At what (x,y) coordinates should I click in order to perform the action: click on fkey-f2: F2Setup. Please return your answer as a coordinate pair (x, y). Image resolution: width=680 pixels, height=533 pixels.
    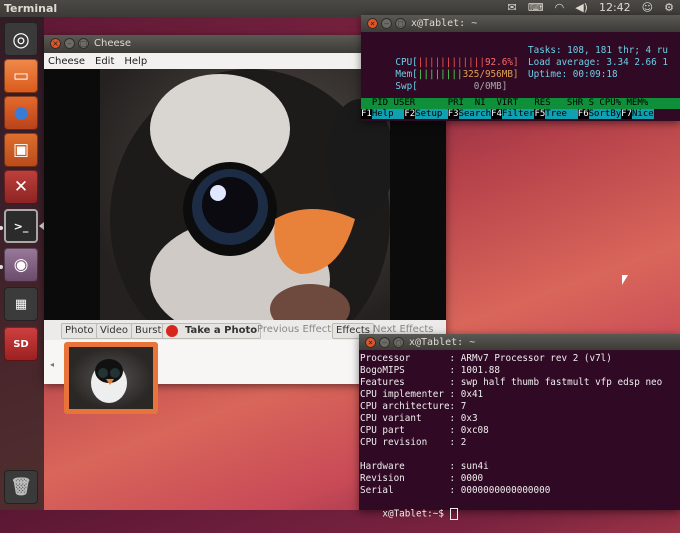
    Looking at the image, I should click on (426, 114).